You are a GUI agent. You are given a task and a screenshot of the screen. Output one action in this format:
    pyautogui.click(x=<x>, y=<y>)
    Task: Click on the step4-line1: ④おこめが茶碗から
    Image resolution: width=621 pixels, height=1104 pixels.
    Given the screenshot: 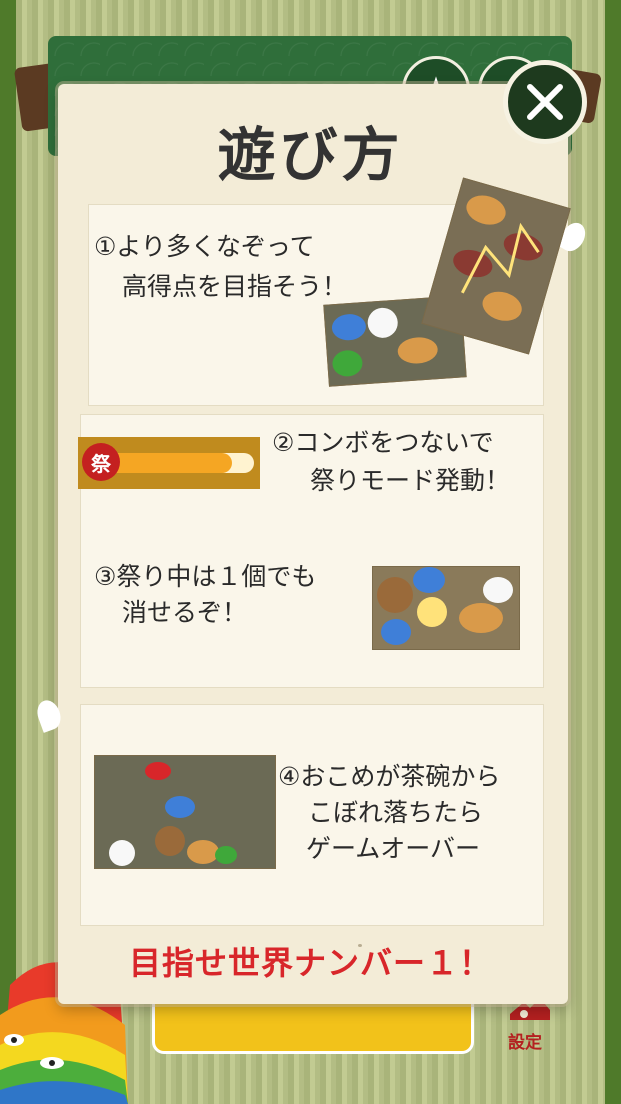 What is the action you would take?
    pyautogui.click(x=389, y=776)
    